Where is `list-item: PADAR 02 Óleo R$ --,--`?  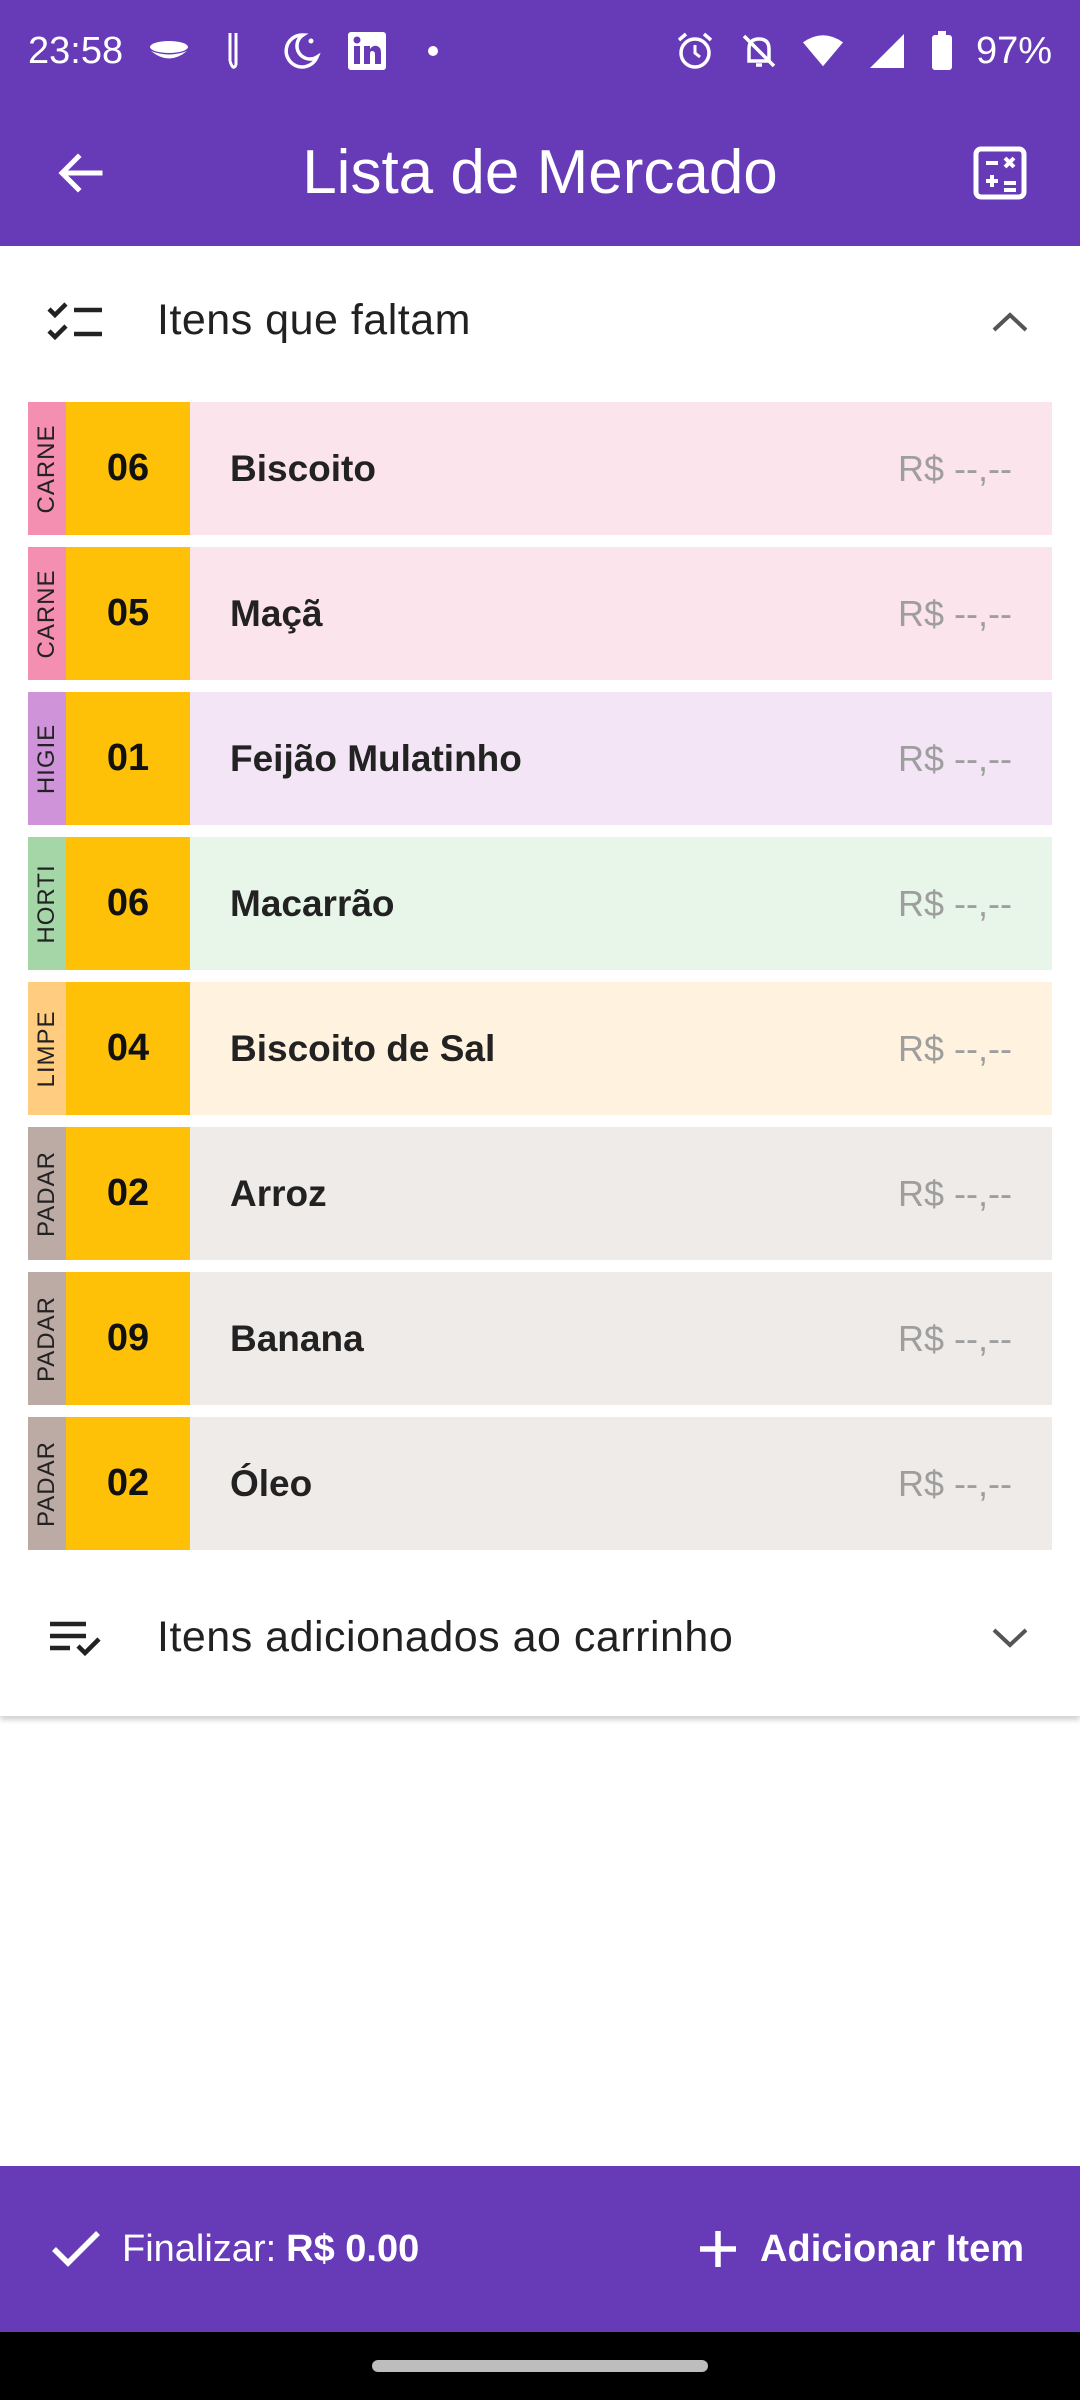
list-item: PADAR 02 Óleo R$ --,-- is located at coordinates (540, 1483).